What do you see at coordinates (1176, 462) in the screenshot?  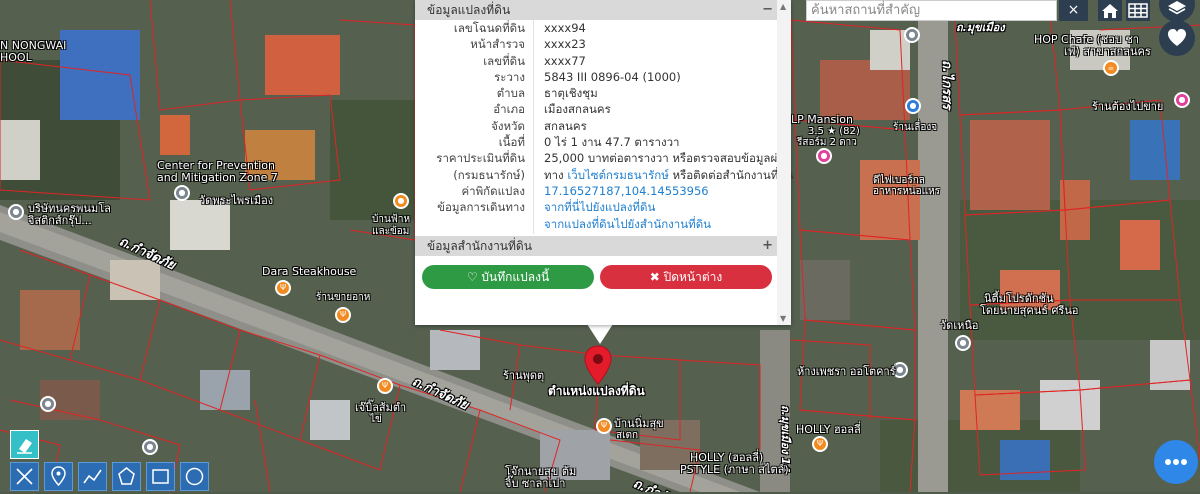 I see `chat-button` at bounding box center [1176, 462].